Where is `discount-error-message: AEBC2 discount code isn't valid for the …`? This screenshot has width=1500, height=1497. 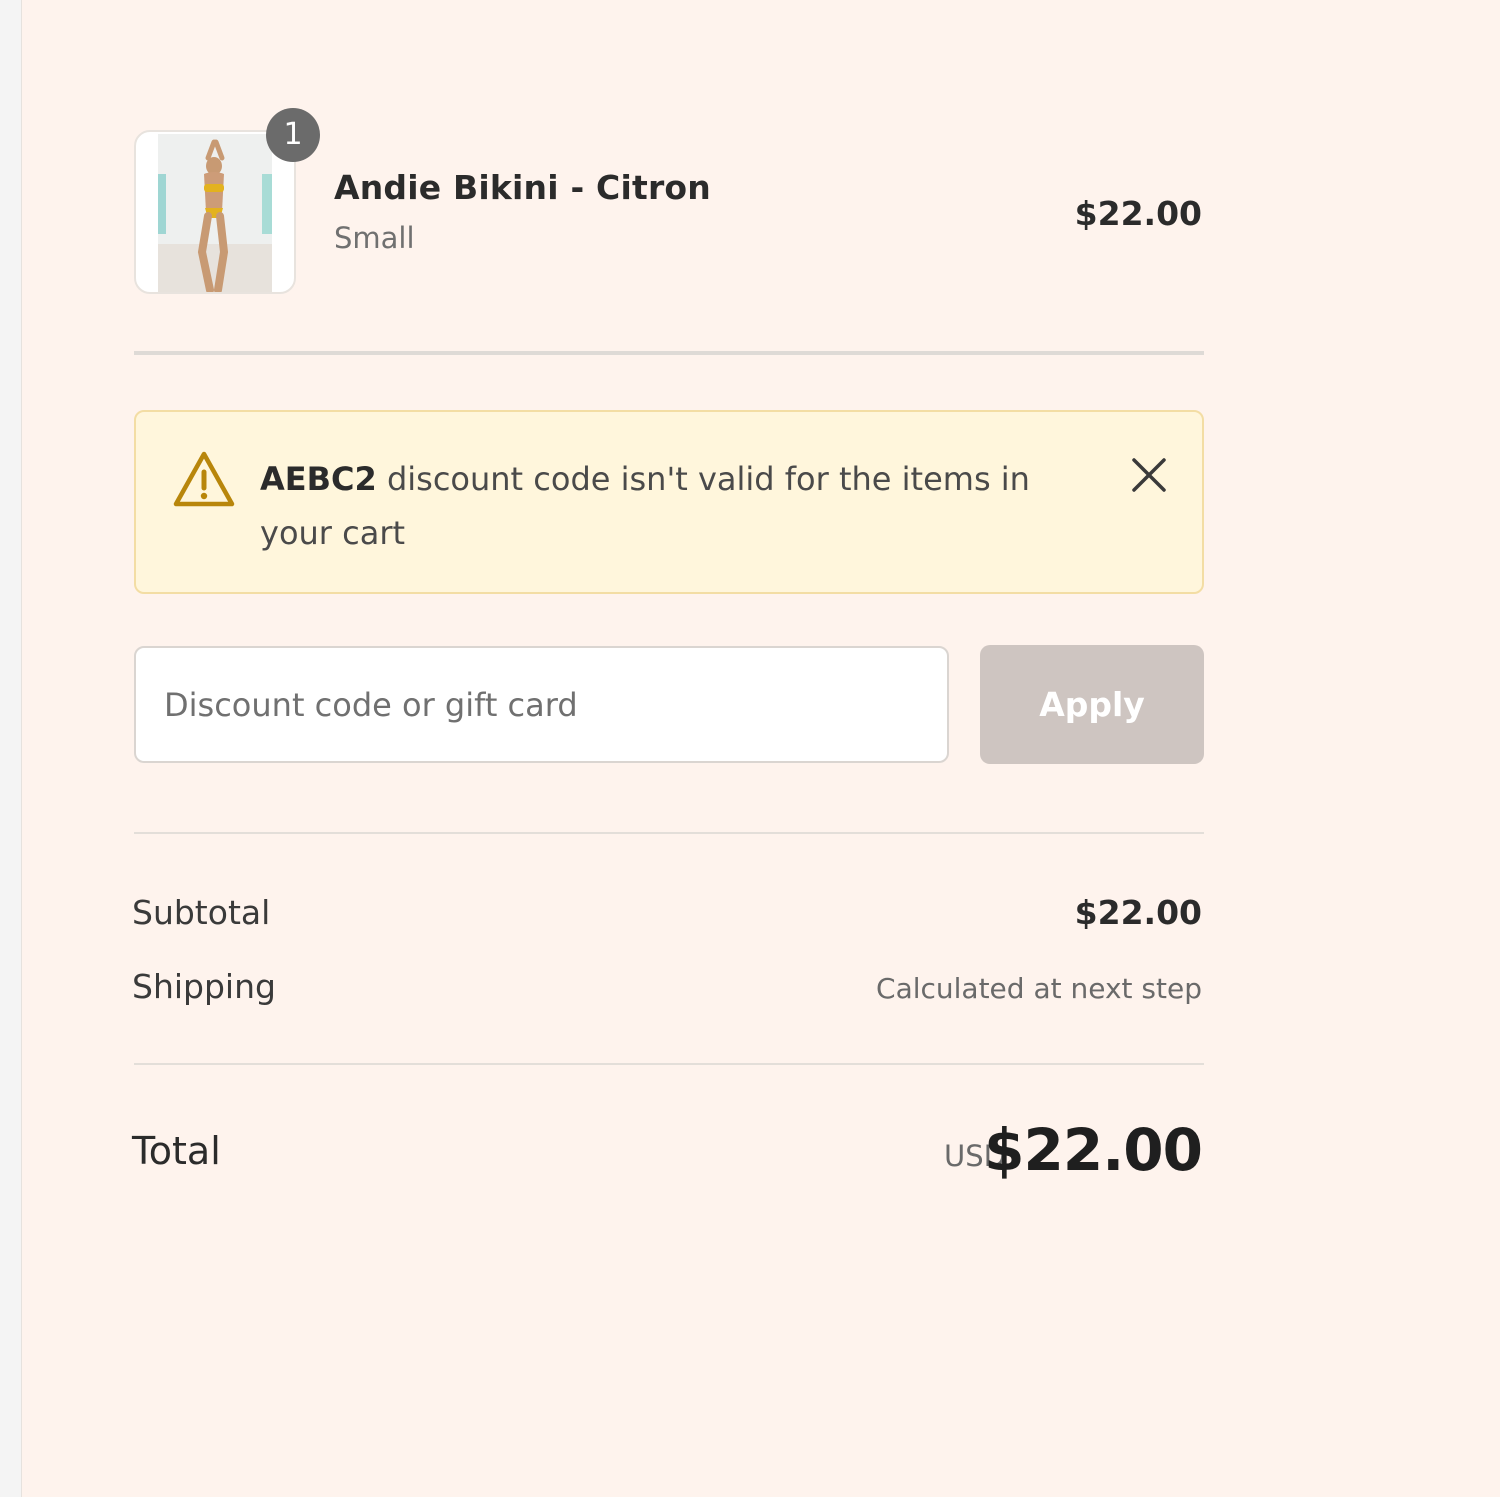 discount-error-message: AEBC2 discount code isn't valid for the … is located at coordinates (680, 506).